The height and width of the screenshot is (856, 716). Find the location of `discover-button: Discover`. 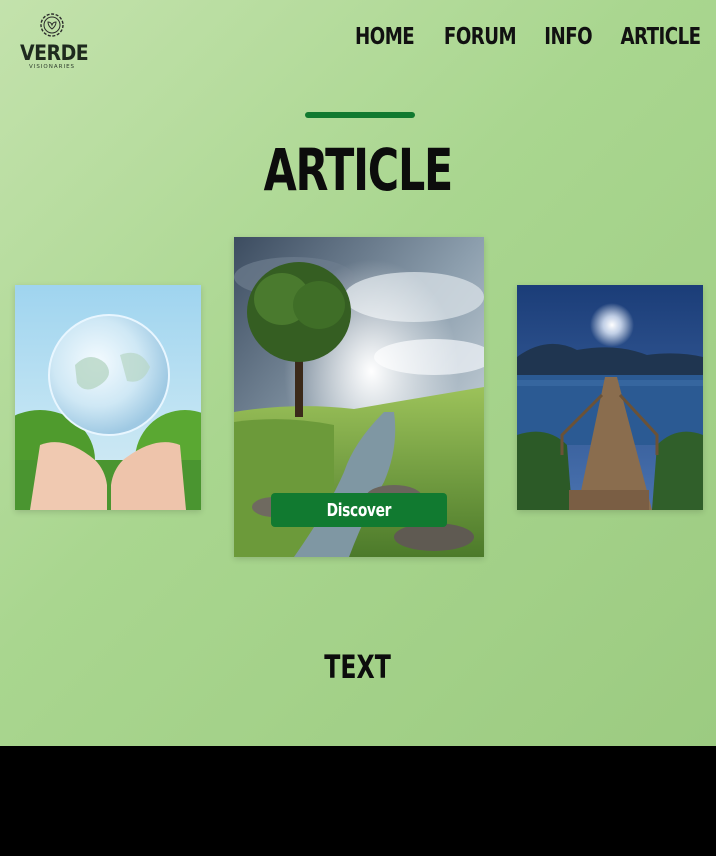

discover-button: Discover is located at coordinates (359, 510).